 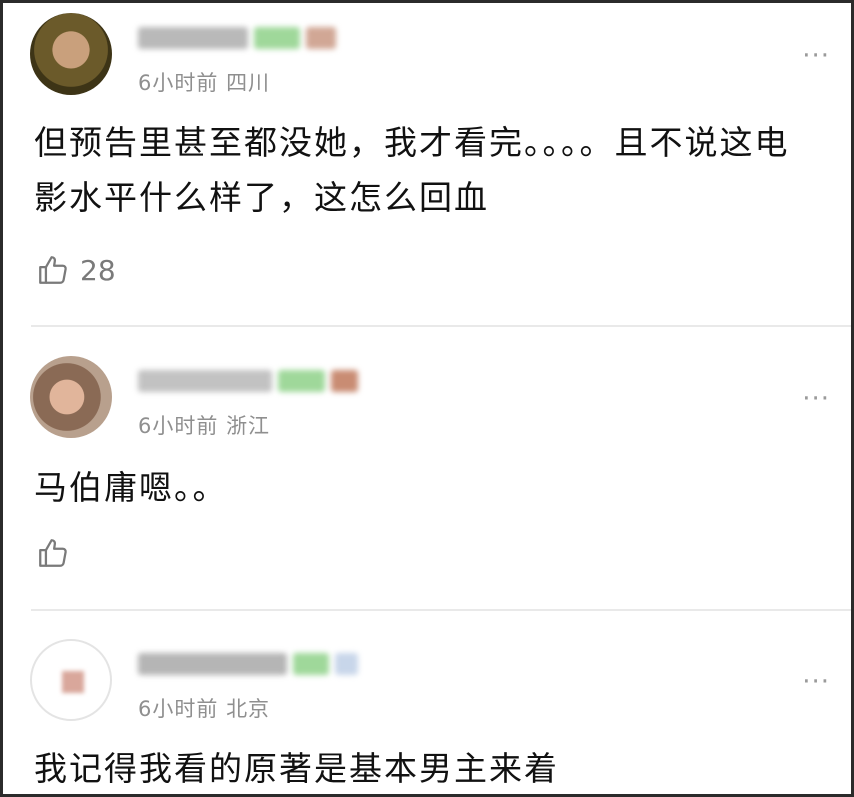 I want to click on avatar-image-blurred, so click(x=73, y=682).